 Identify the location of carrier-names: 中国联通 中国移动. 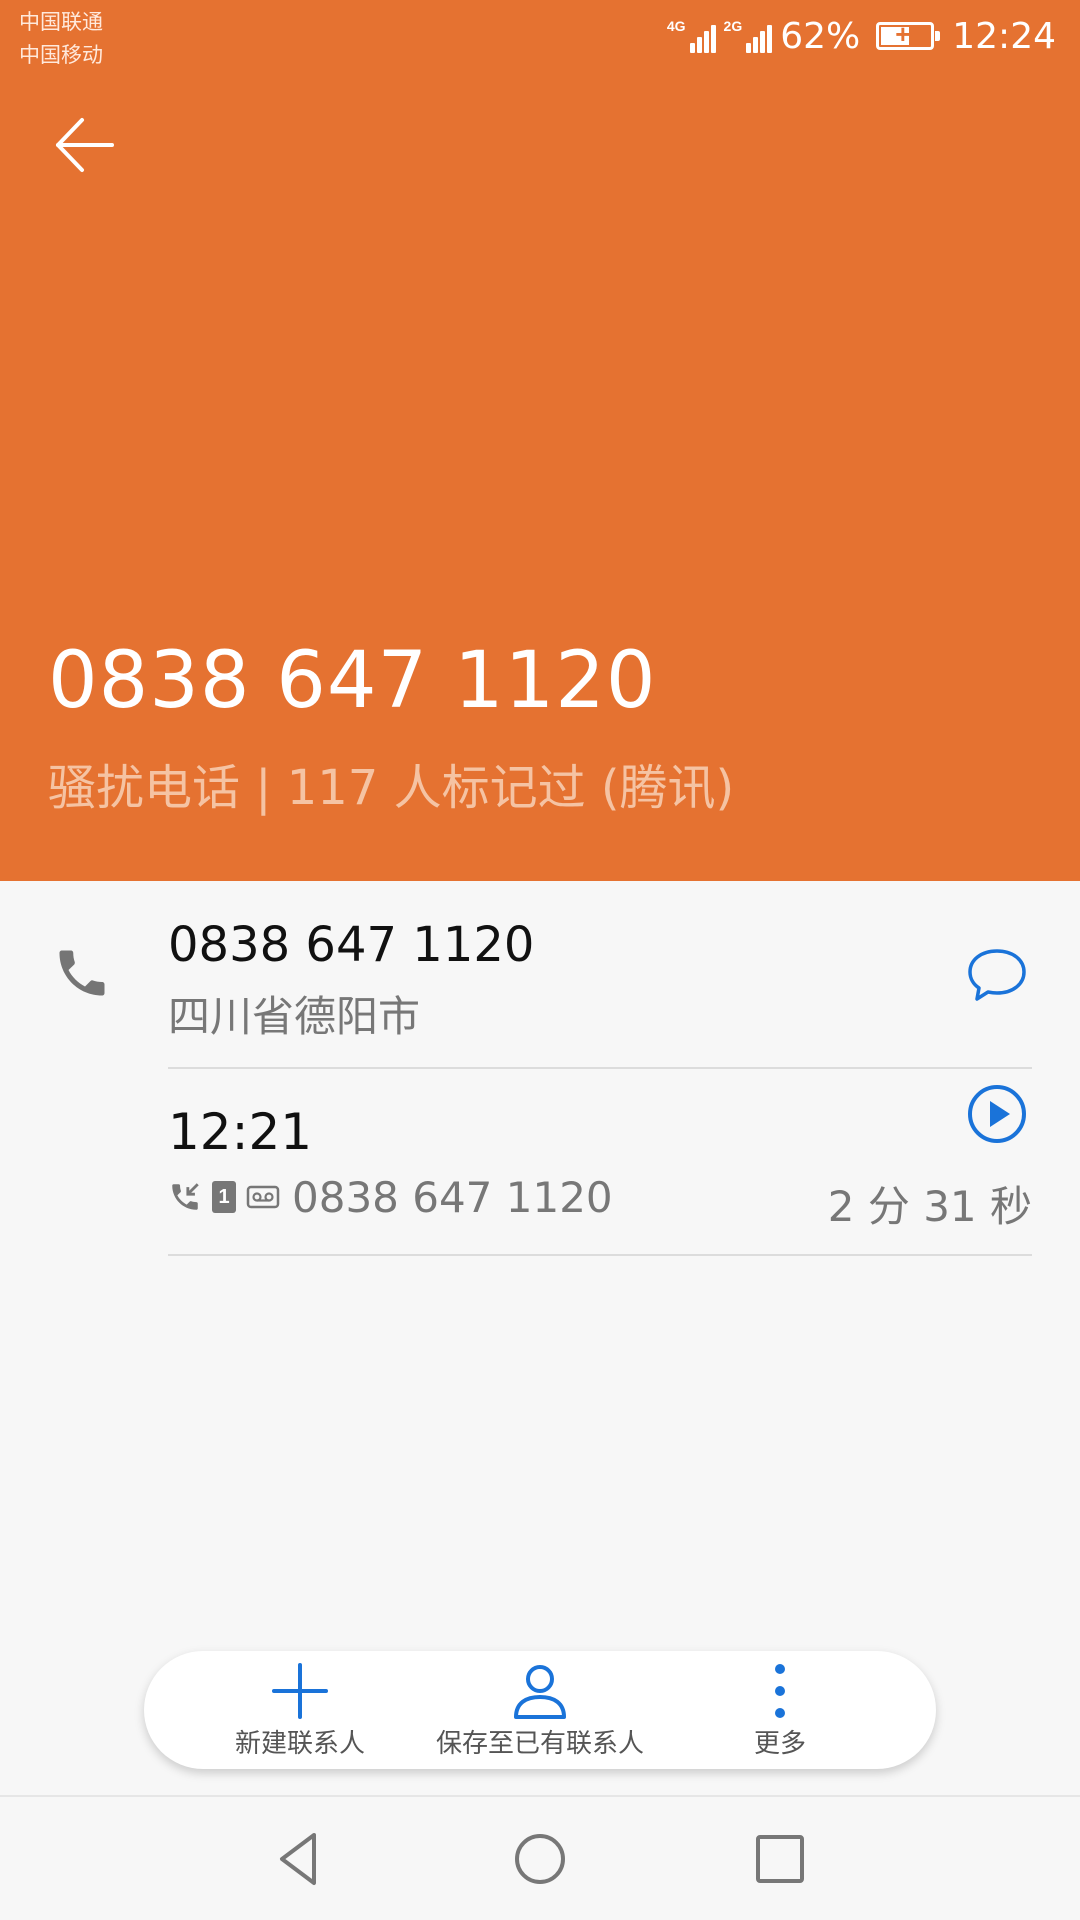
(61, 39).